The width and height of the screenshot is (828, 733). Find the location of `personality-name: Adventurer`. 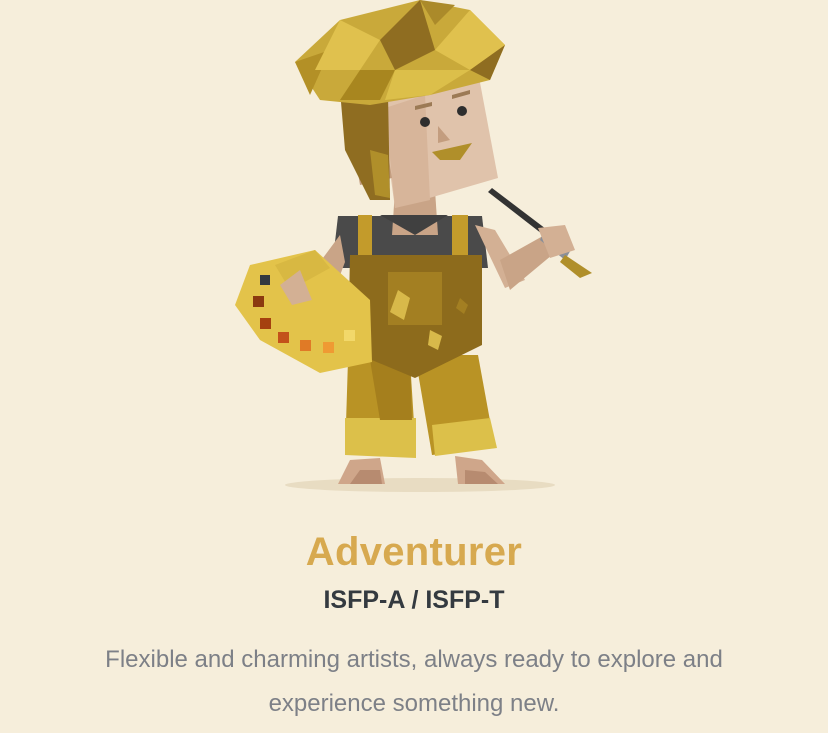

personality-name: Adventurer is located at coordinates (414, 552).